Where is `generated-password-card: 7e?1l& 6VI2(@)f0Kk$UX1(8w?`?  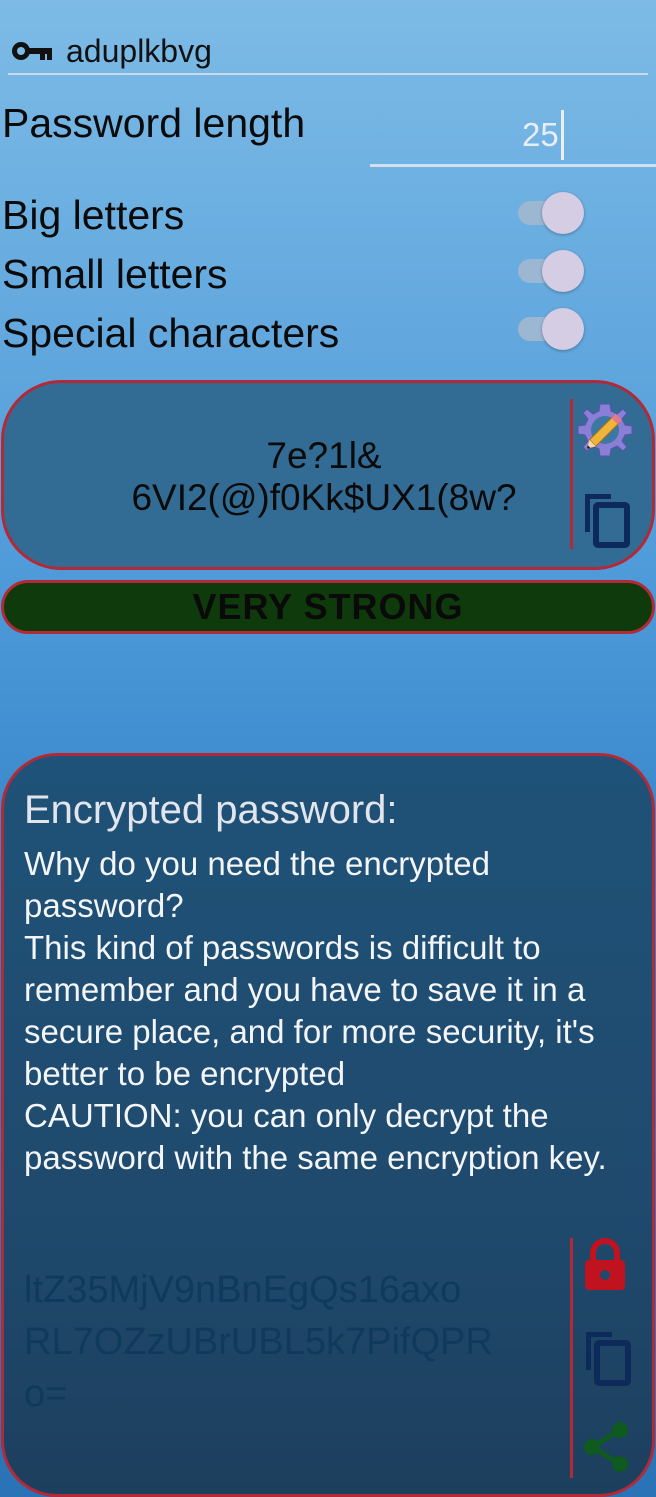 generated-password-card: 7e?1l& 6VI2(@)f0Kk$UX1(8w? is located at coordinates (328, 475).